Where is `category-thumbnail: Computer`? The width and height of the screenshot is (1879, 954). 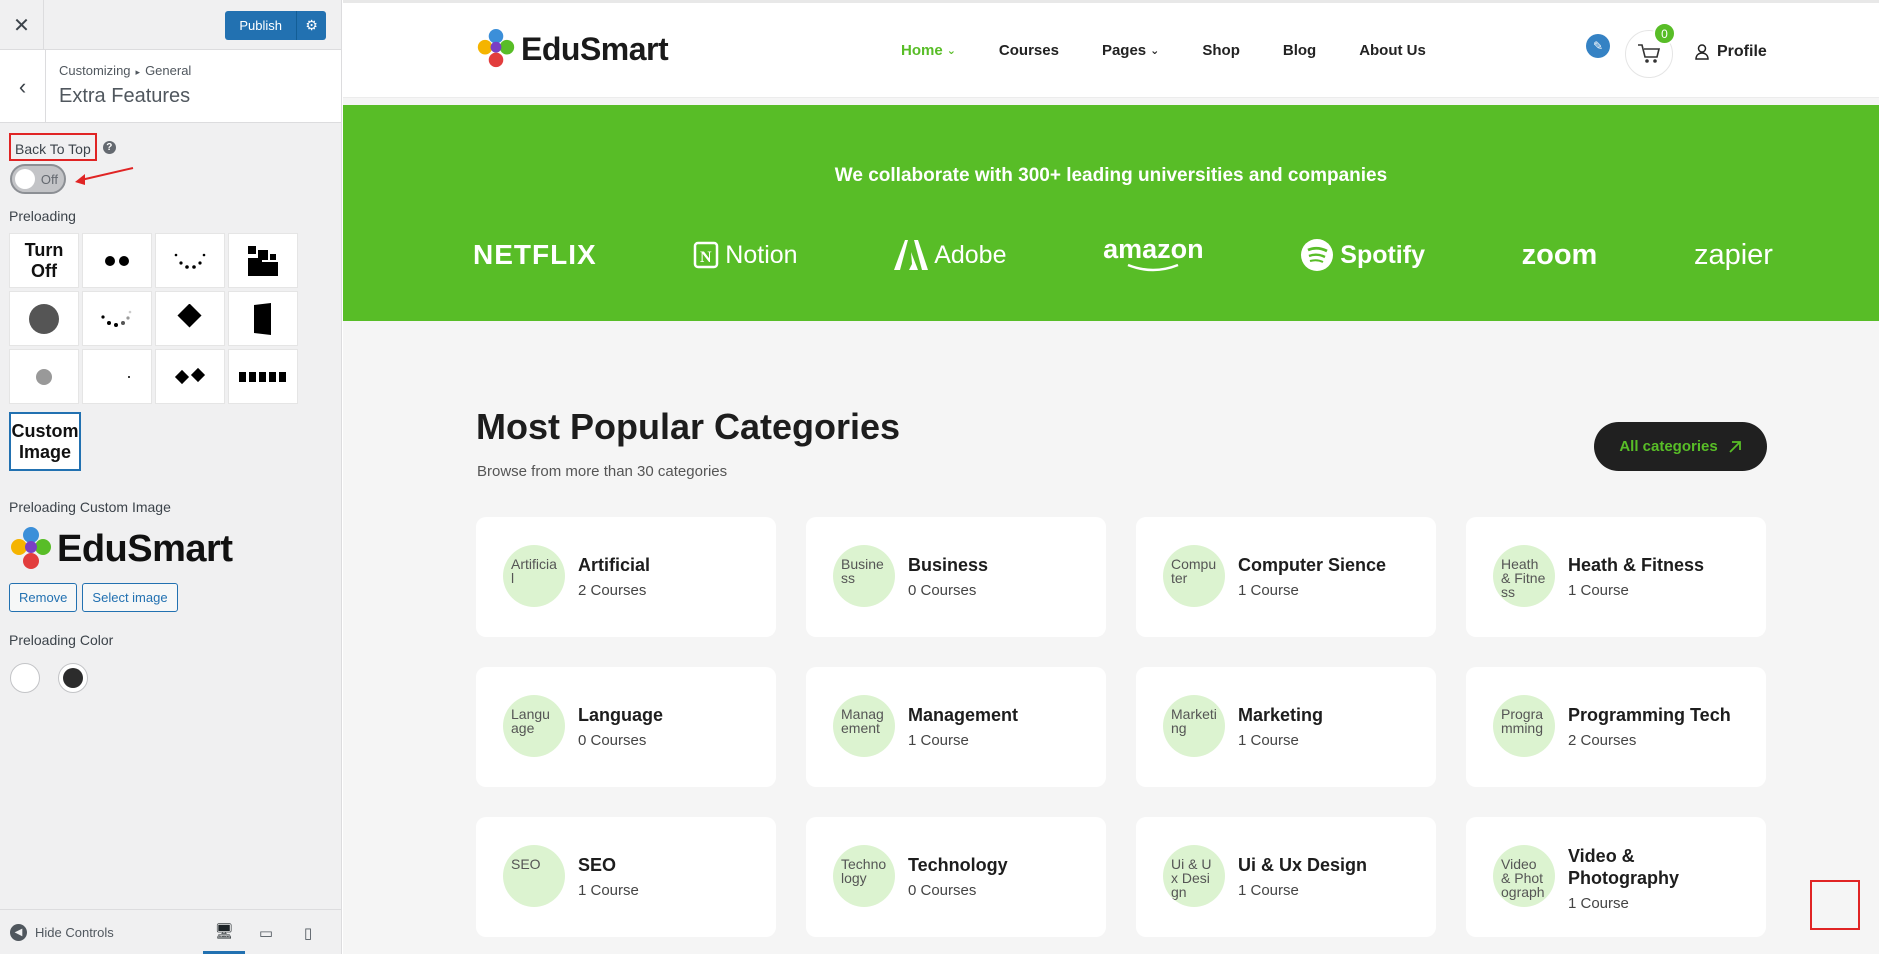 category-thumbnail: Computer is located at coordinates (1194, 576).